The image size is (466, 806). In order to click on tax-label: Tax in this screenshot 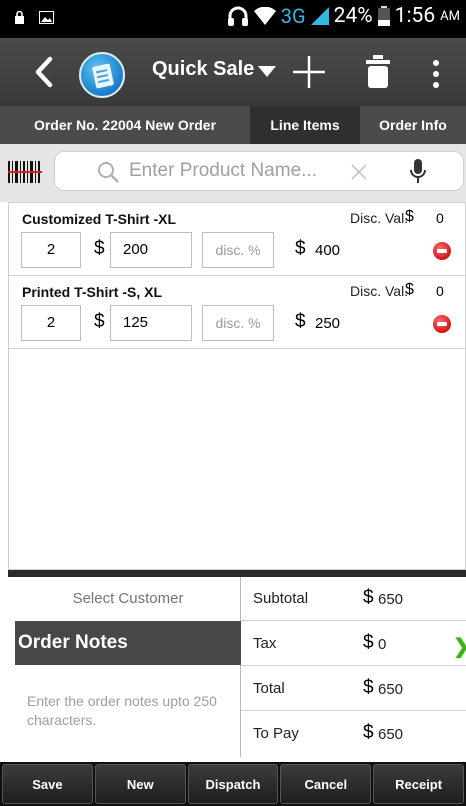, I will do `click(265, 643)`.